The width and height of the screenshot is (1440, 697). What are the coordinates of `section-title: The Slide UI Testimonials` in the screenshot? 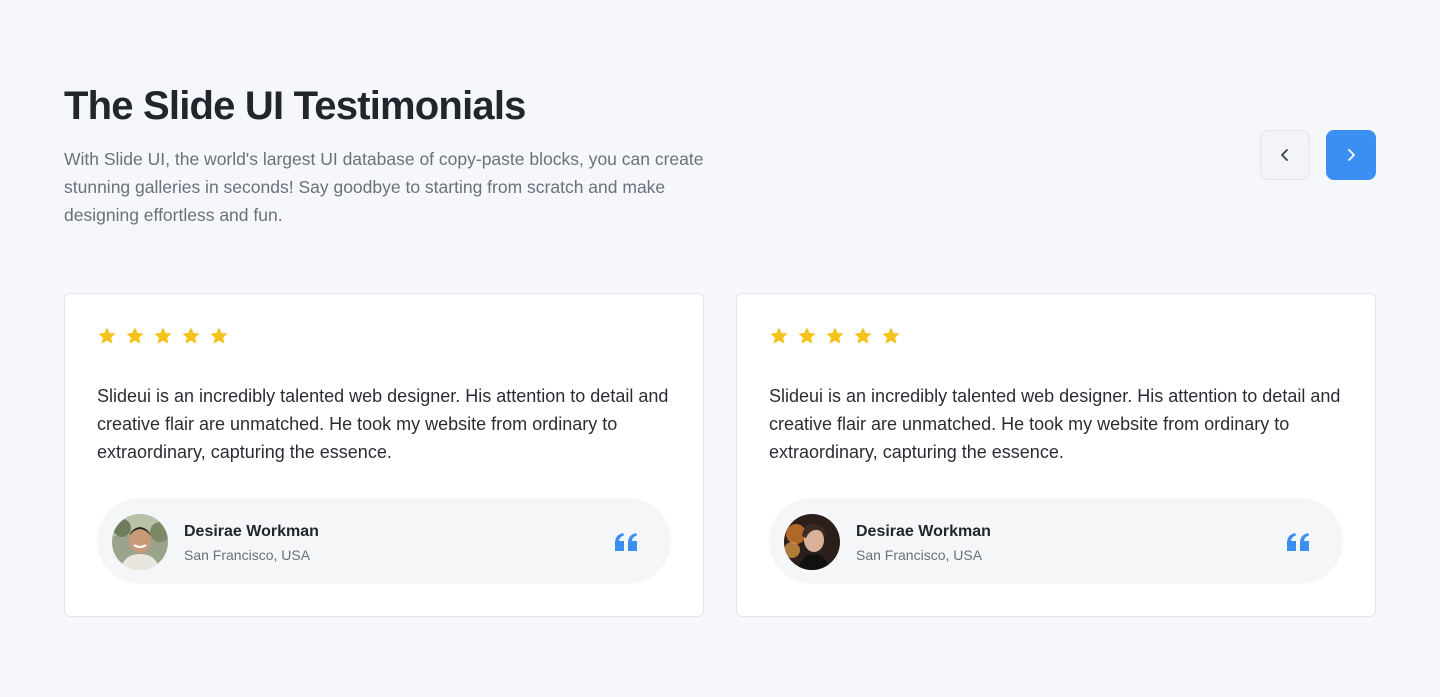 It's located at (295, 106).